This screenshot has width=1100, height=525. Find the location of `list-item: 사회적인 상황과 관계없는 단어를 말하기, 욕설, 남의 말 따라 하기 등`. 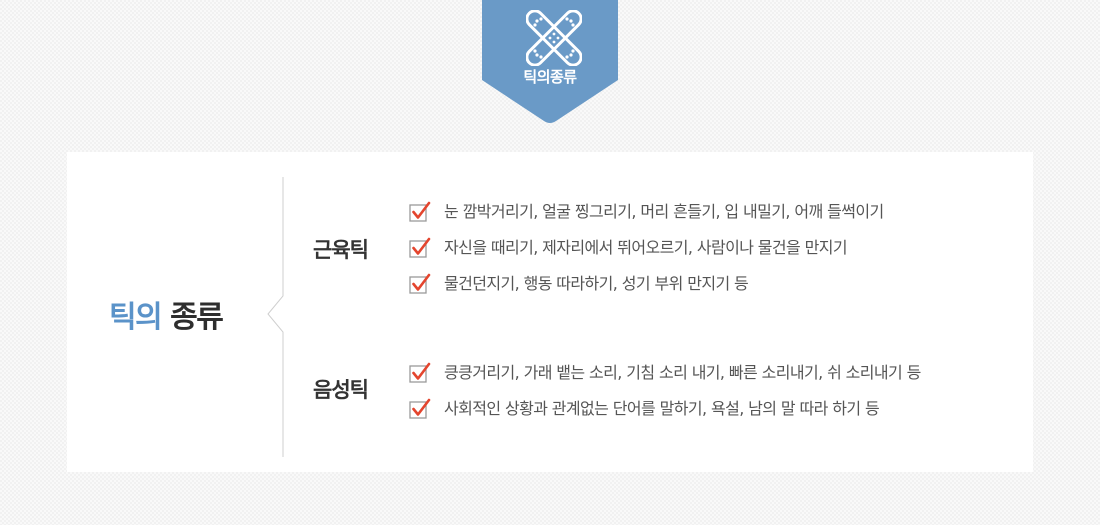

list-item: 사회적인 상황과 관계없는 단어를 말하기, 욕설, 남의 말 따라 하기 등 is located at coordinates (665, 409).